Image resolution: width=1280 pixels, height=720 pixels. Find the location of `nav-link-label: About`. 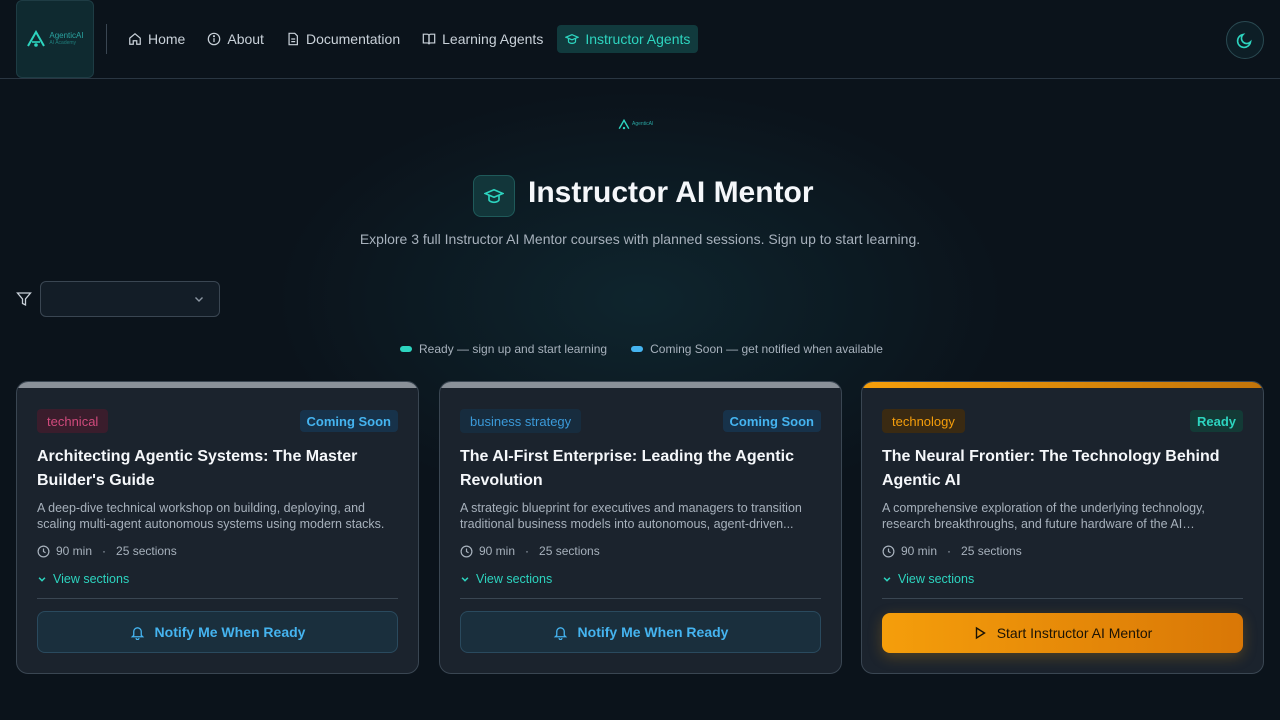

nav-link-label: About is located at coordinates (245, 39).